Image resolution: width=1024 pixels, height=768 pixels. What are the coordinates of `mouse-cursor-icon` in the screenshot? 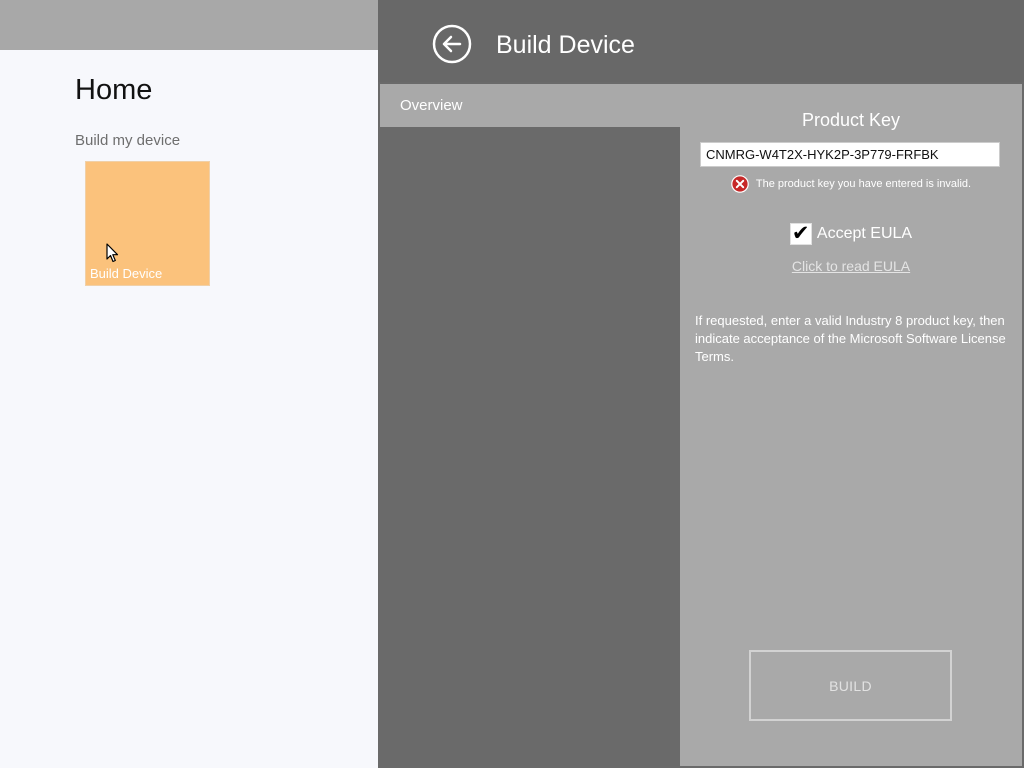 It's located at (112, 253).